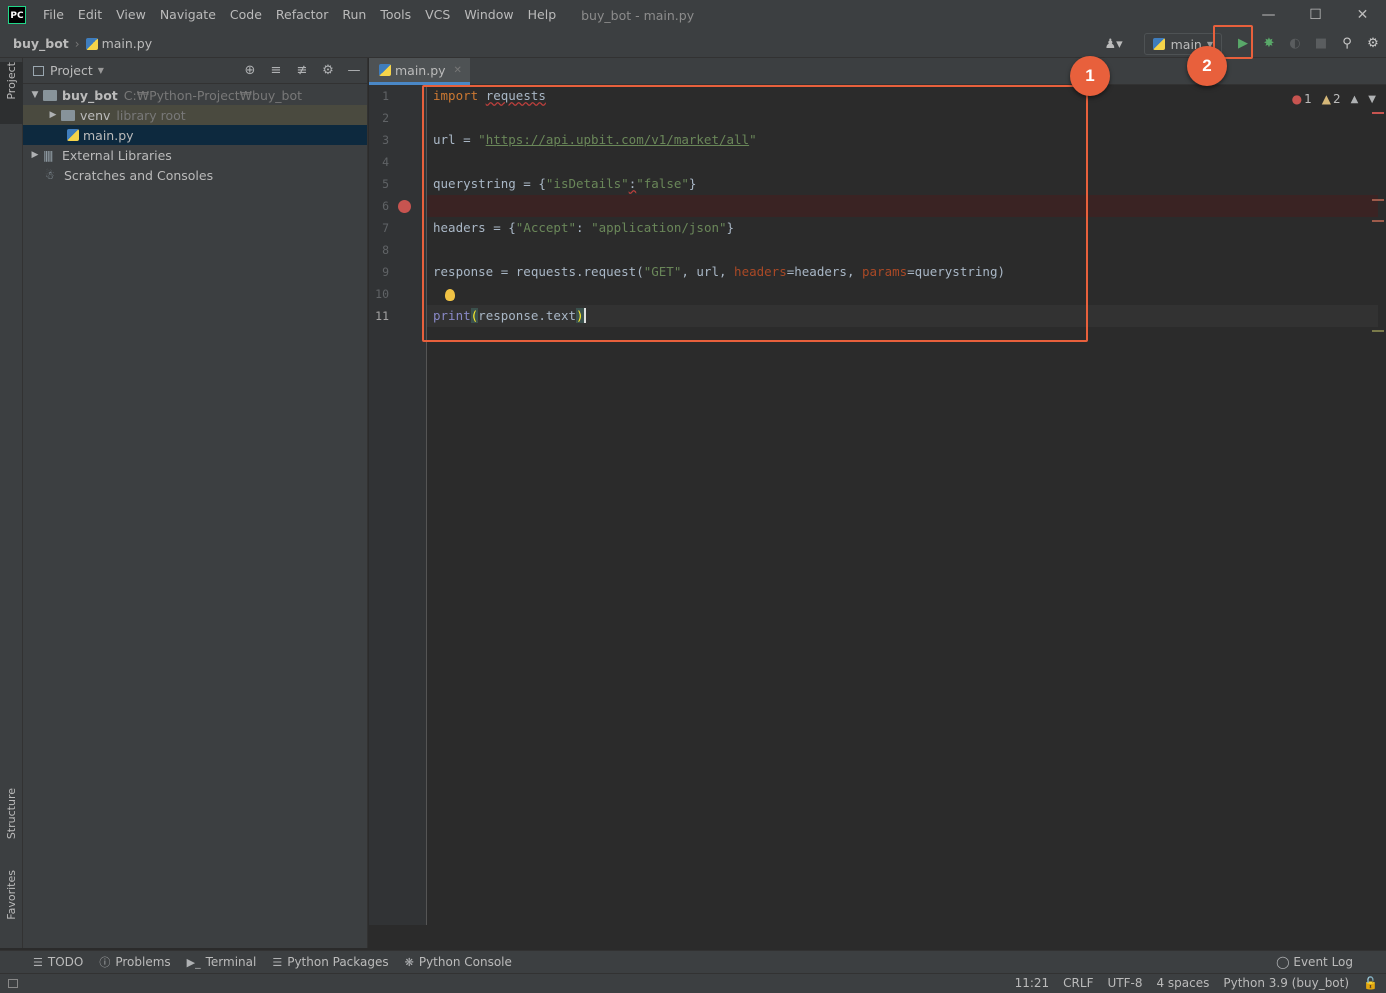 Image resolution: width=1386 pixels, height=993 pixels. I want to click on window-title: buy_bot - main.py, so click(638, 15).